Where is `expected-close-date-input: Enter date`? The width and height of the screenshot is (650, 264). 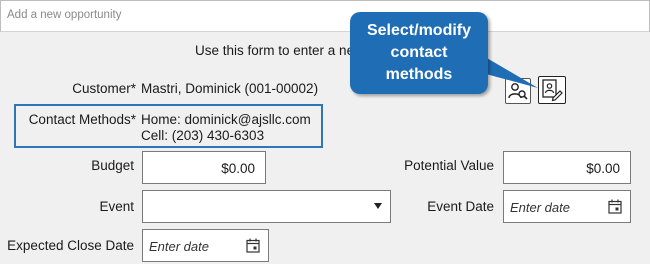
expected-close-date-input: Enter date is located at coordinates (205, 245).